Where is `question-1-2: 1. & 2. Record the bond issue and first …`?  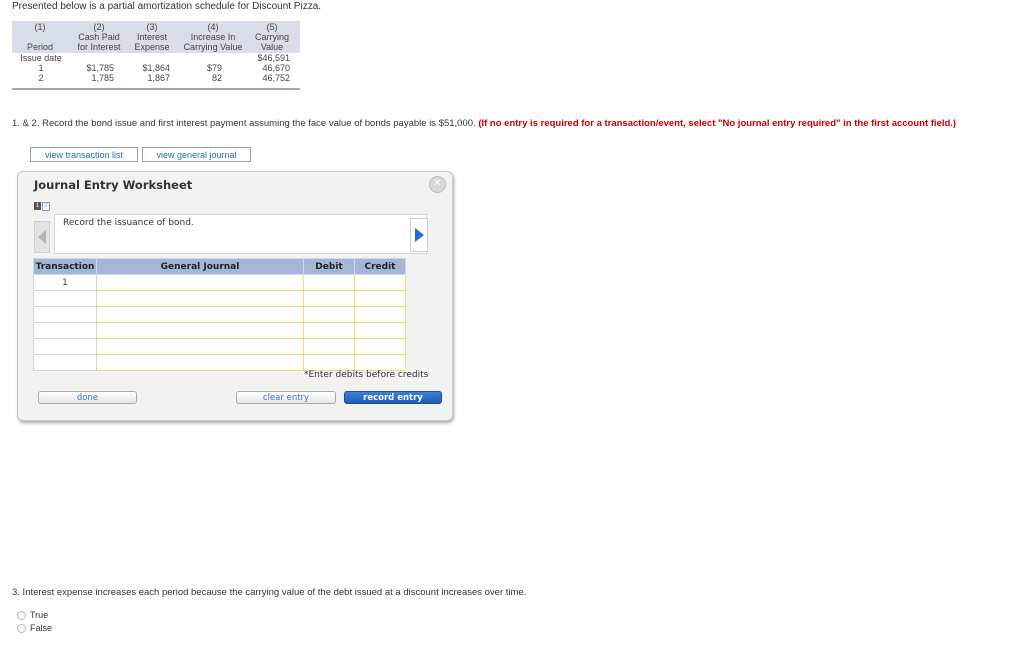
question-1-2: 1. & 2. Record the bond issue and first … is located at coordinates (484, 123).